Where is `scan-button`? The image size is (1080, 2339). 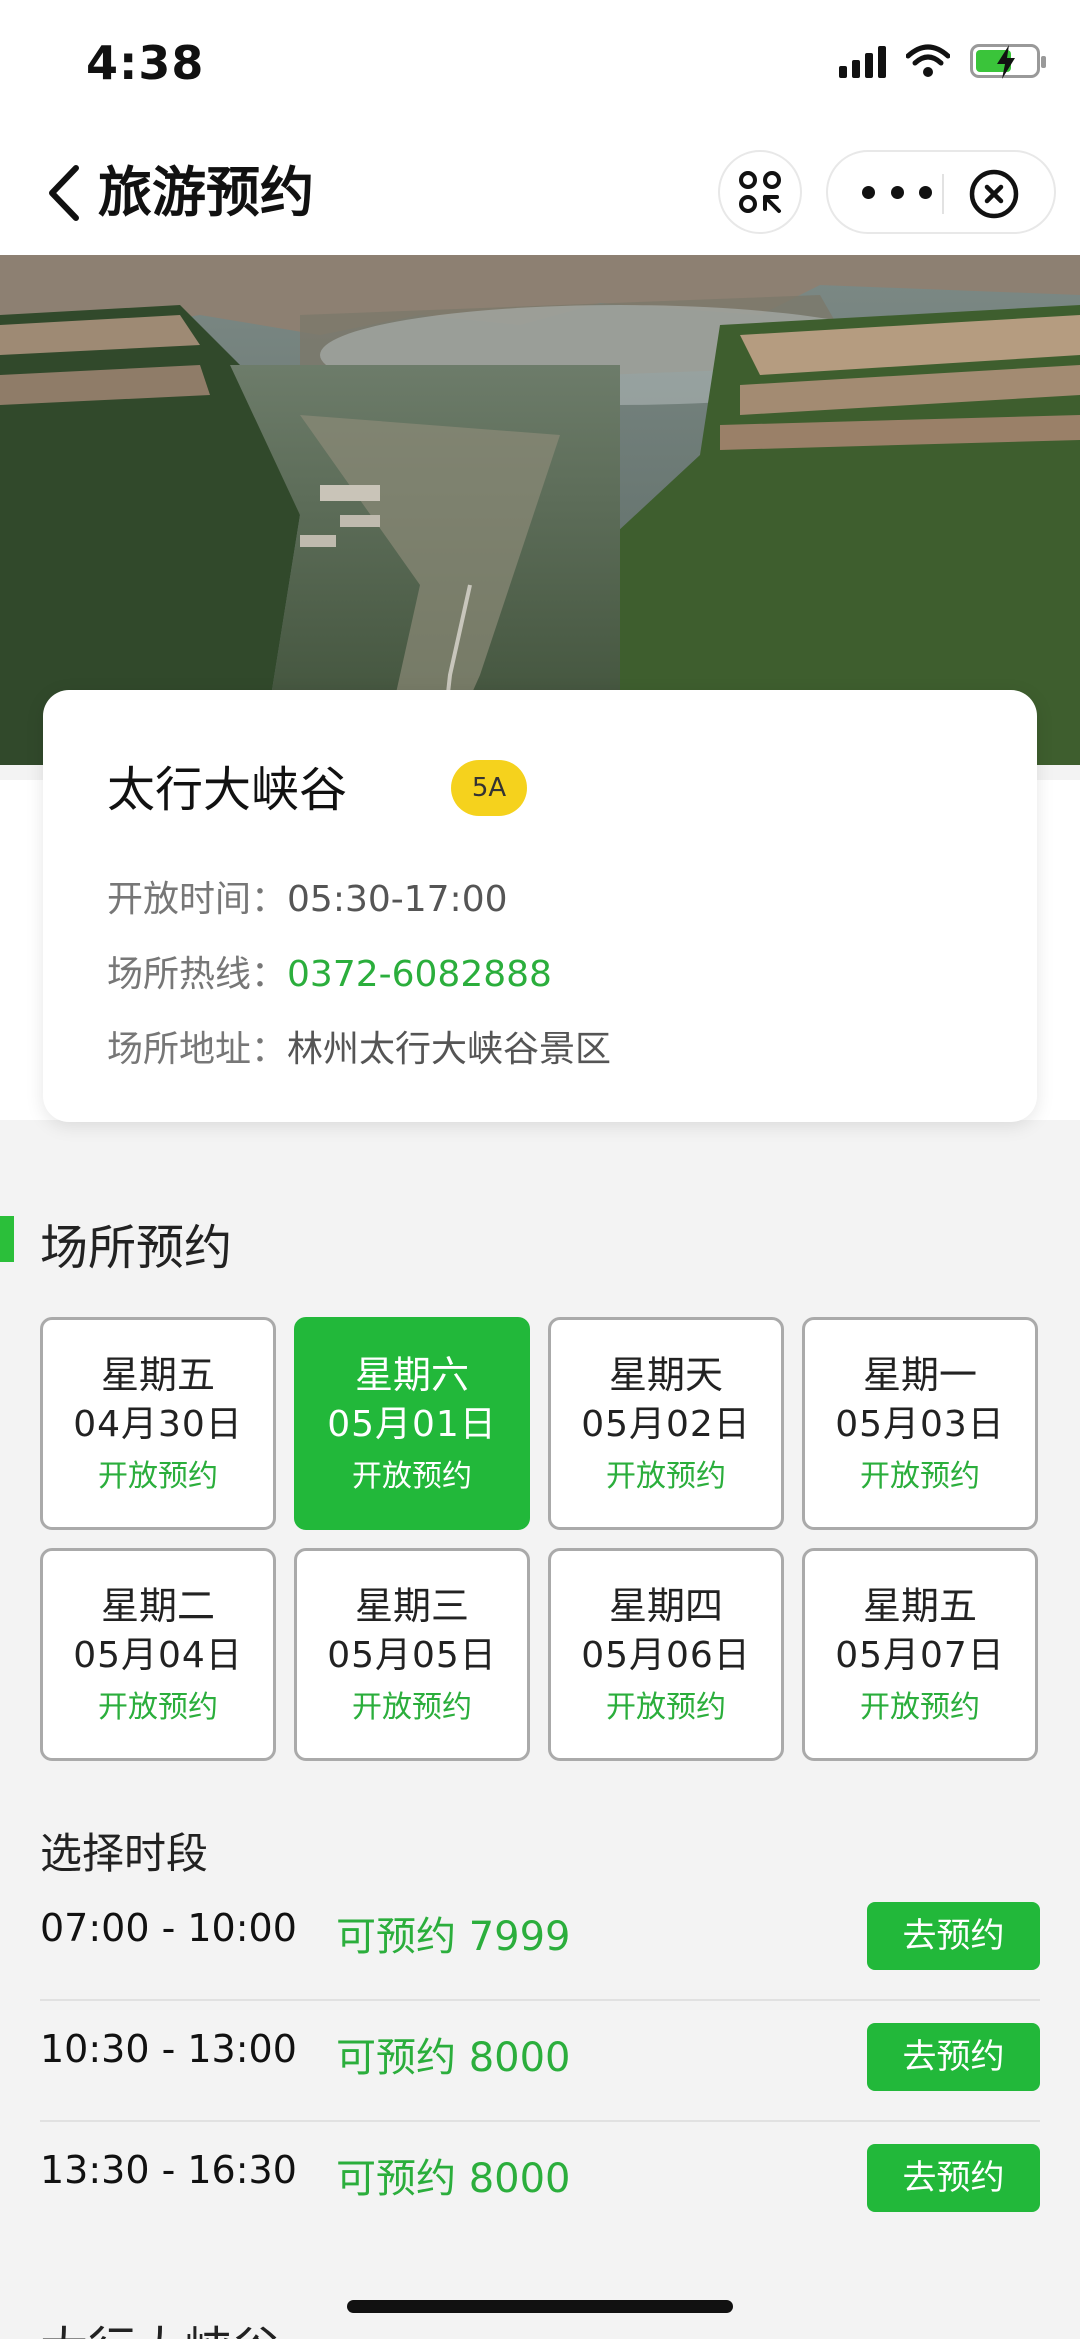
scan-button is located at coordinates (760, 192).